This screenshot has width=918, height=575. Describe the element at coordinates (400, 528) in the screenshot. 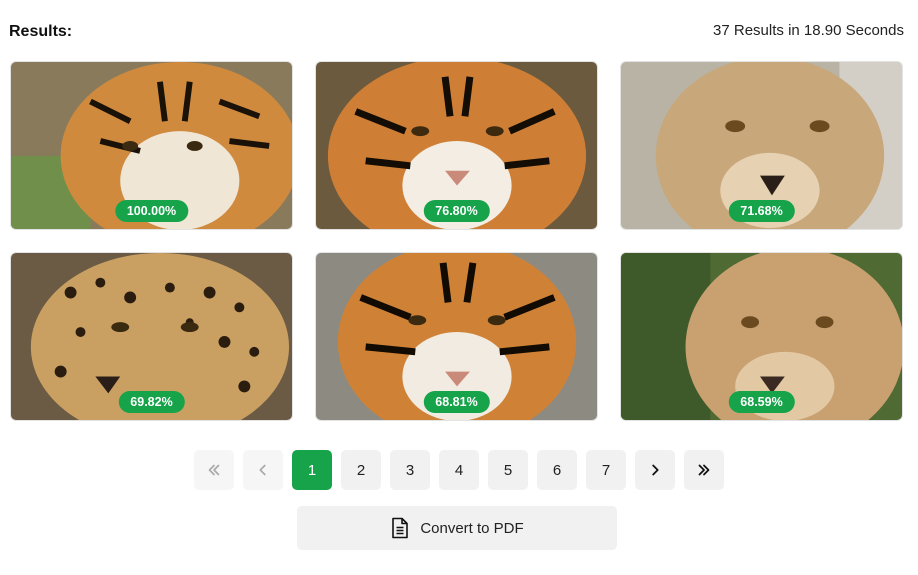

I see `document-icon` at that location.